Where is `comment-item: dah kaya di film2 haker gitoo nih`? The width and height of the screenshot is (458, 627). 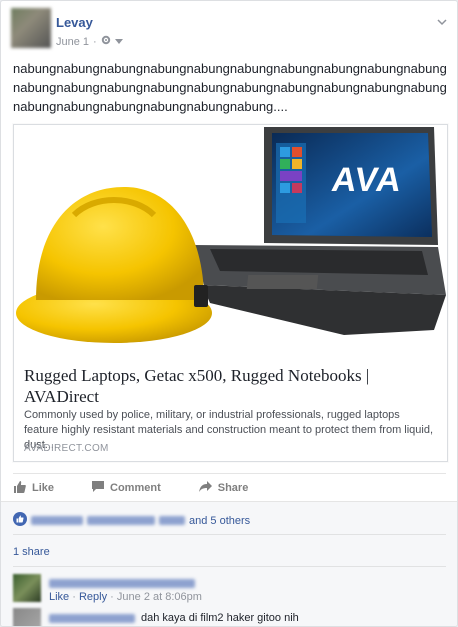
comment-item: dah kaya di film2 haker gitoo nih is located at coordinates (174, 618).